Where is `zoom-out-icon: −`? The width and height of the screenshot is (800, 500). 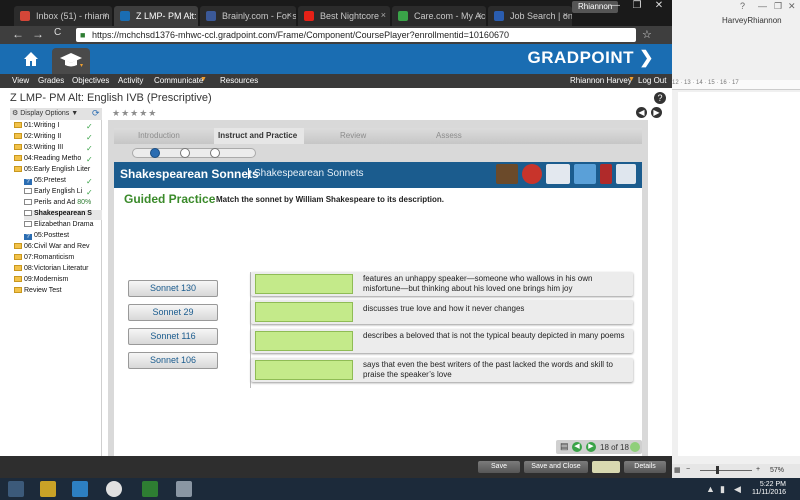 zoom-out-icon: − is located at coordinates (688, 469).